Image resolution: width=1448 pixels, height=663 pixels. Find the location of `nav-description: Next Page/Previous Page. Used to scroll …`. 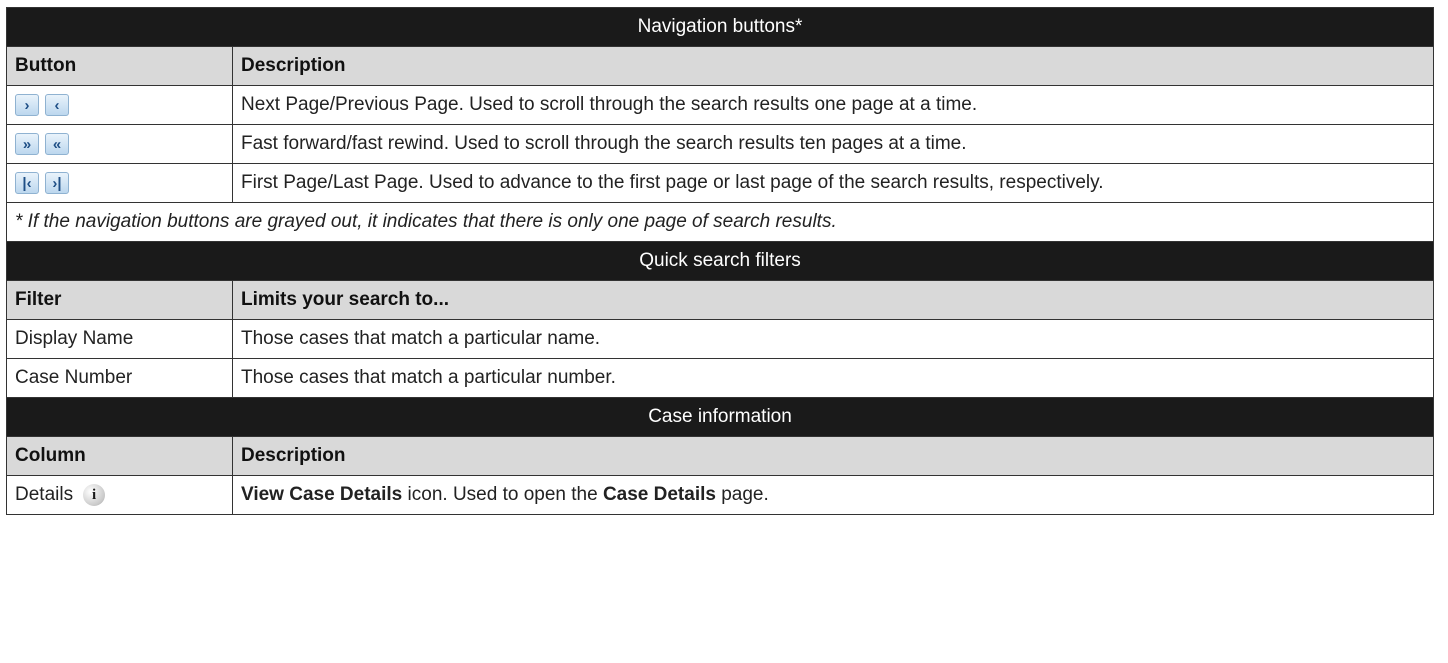

nav-description: Next Page/Previous Page. Used to scroll … is located at coordinates (833, 105).